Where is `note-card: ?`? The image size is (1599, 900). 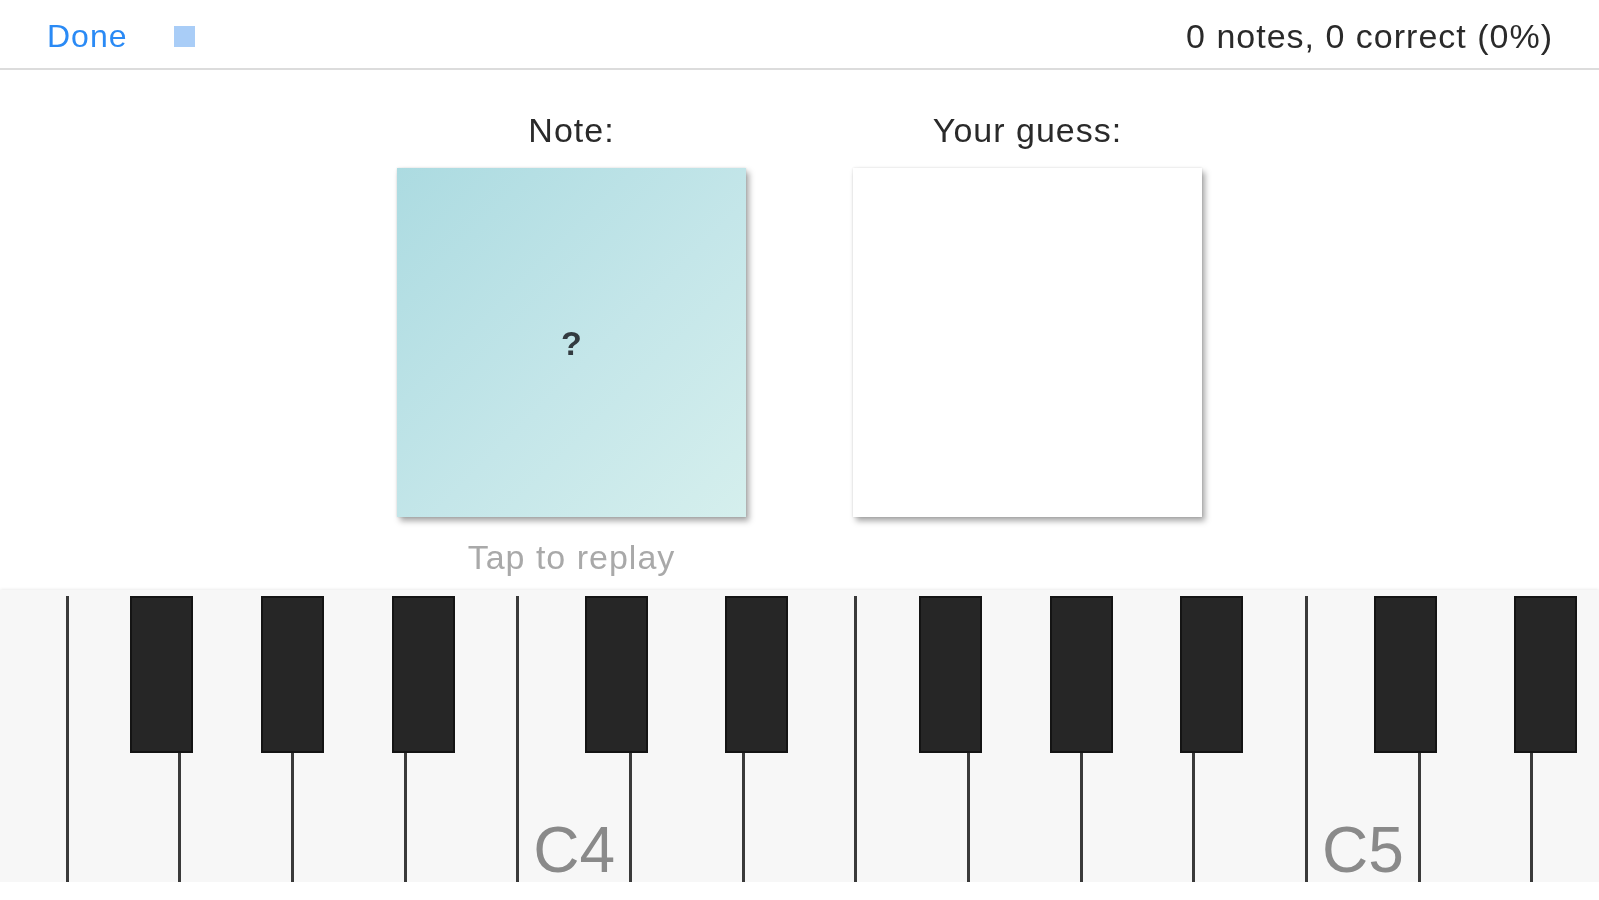
note-card: ? is located at coordinates (571, 342).